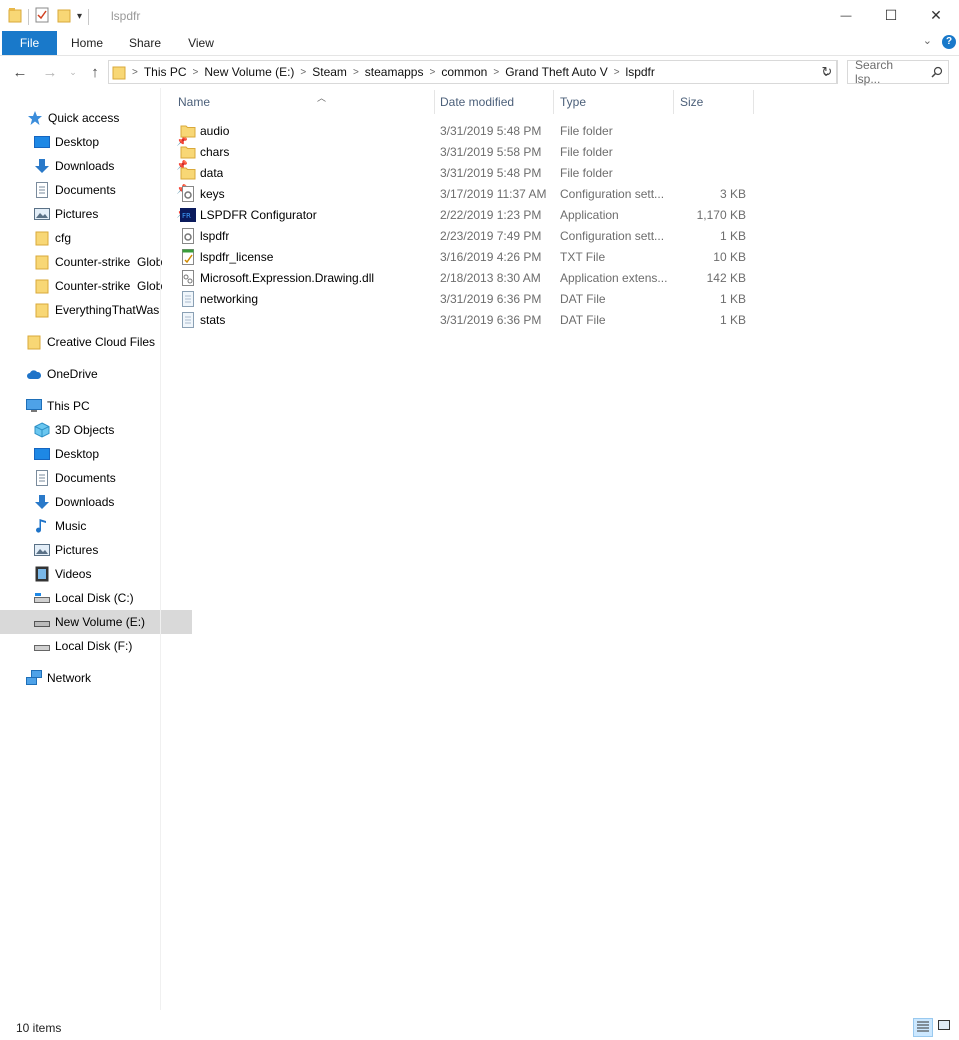 This screenshot has height=1040, width=959. I want to click on back-button: ←, so click(20, 72).